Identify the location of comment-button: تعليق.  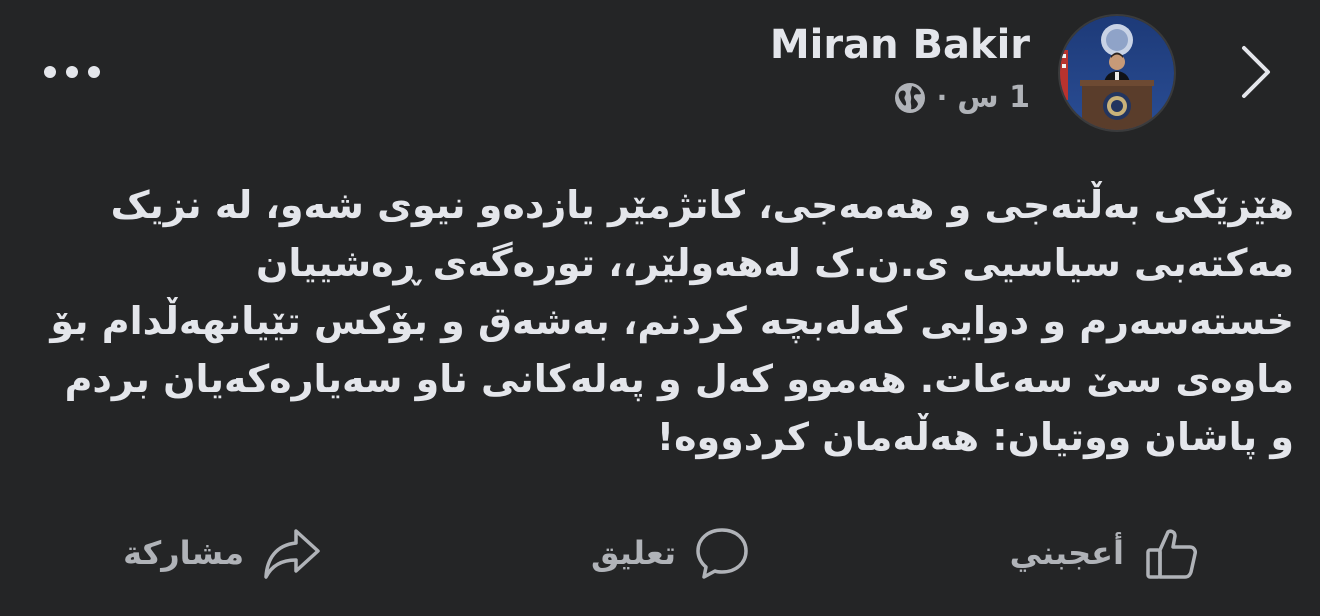
(671, 553).